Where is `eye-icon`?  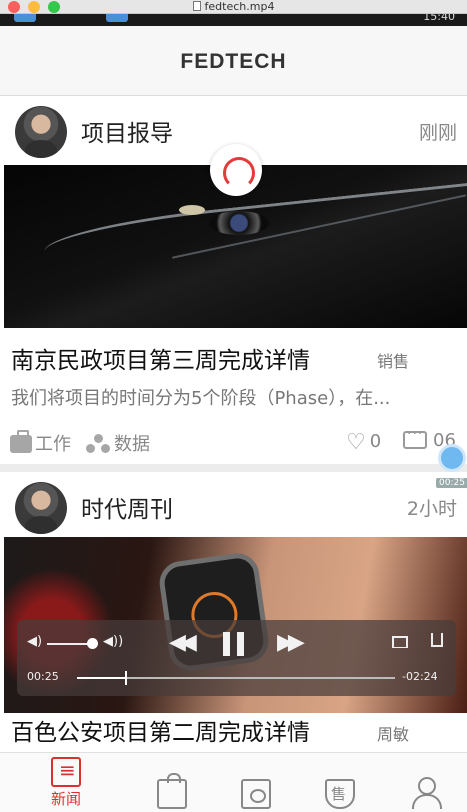
eye-icon is located at coordinates (256, 794).